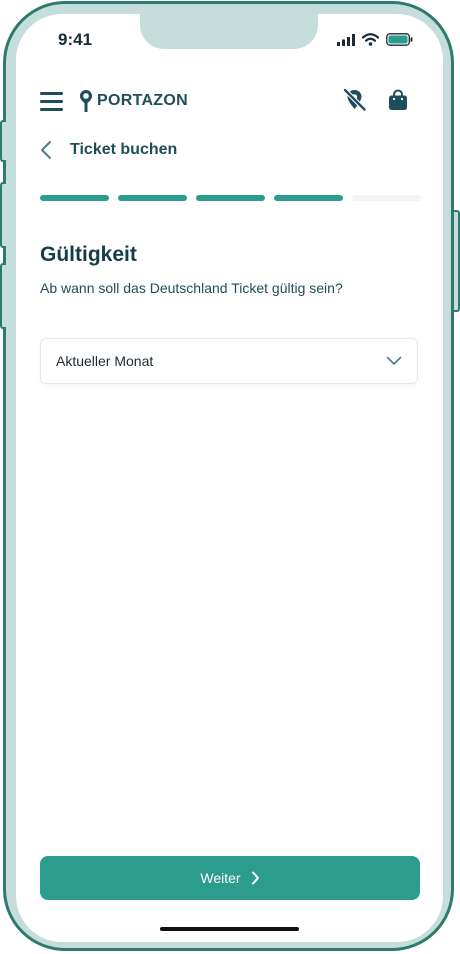 The width and height of the screenshot is (460, 954). I want to click on page-title: Gültigkeit, so click(88, 254).